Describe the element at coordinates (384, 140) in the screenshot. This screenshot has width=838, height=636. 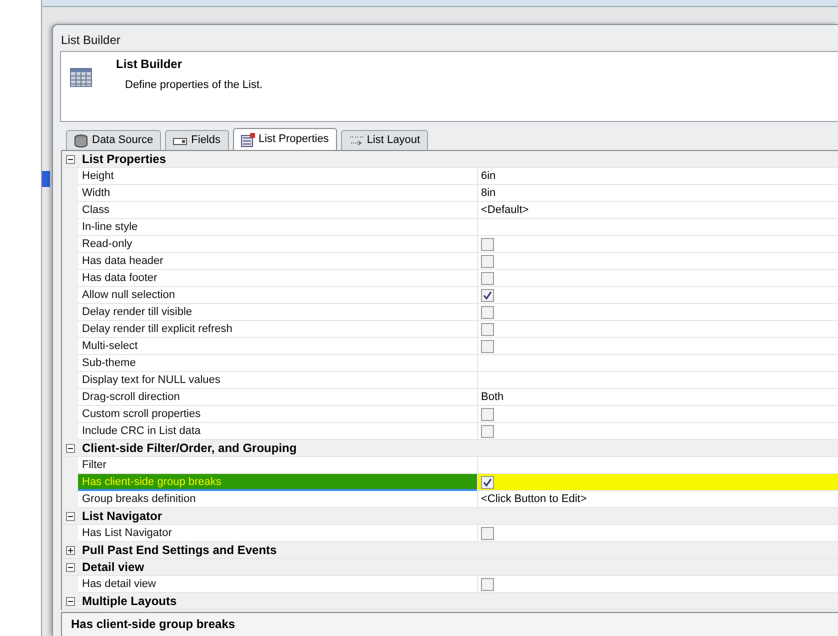
I see `tab: List Layout` at that location.